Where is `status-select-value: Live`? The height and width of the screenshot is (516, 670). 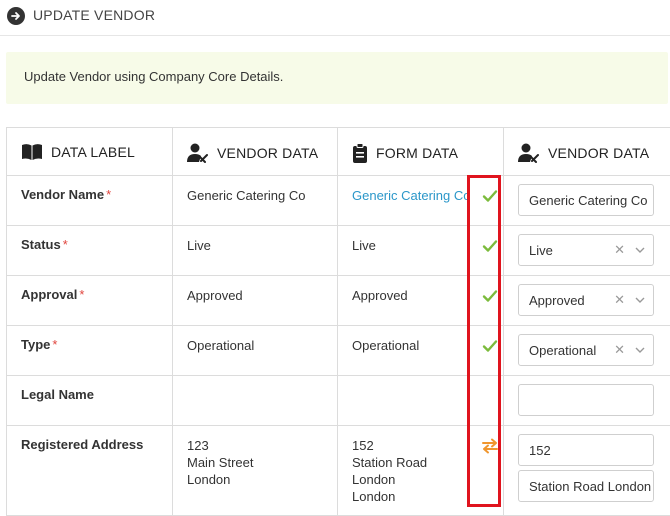
status-select-value: Live is located at coordinates (541, 250).